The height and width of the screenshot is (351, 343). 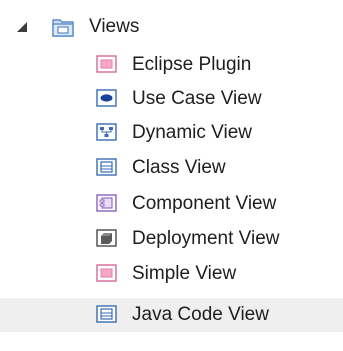 I want to click on tree-node-java-code-view: Java Code View, so click(x=171, y=315).